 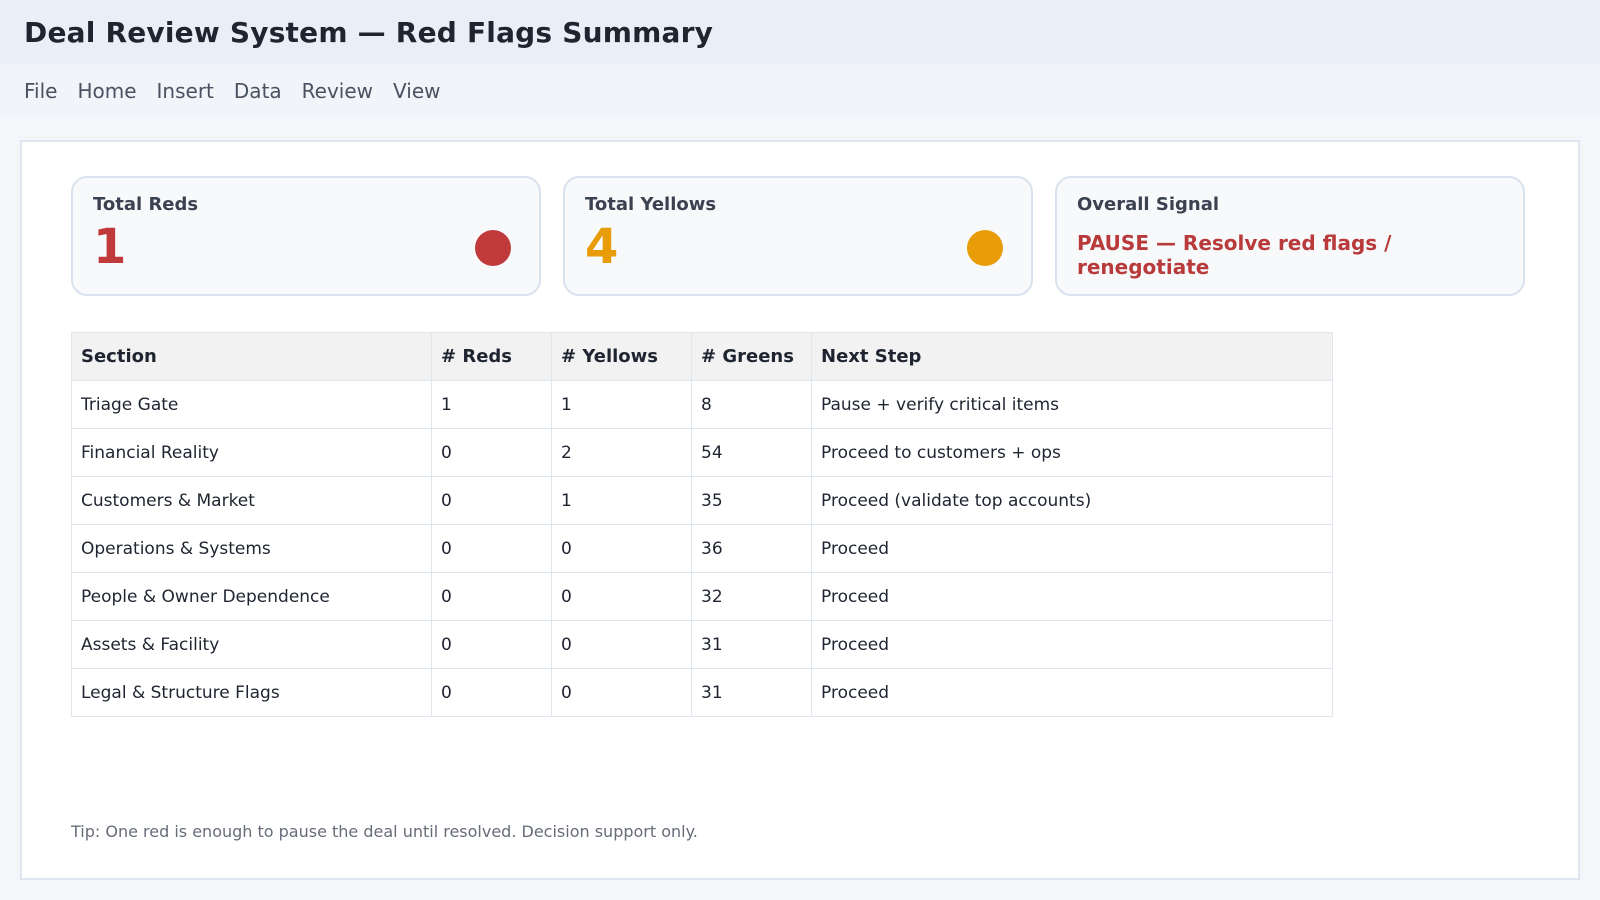 I want to click on table-row: Operations & Systems 0 0 36 Proceed, so click(x=702, y=548).